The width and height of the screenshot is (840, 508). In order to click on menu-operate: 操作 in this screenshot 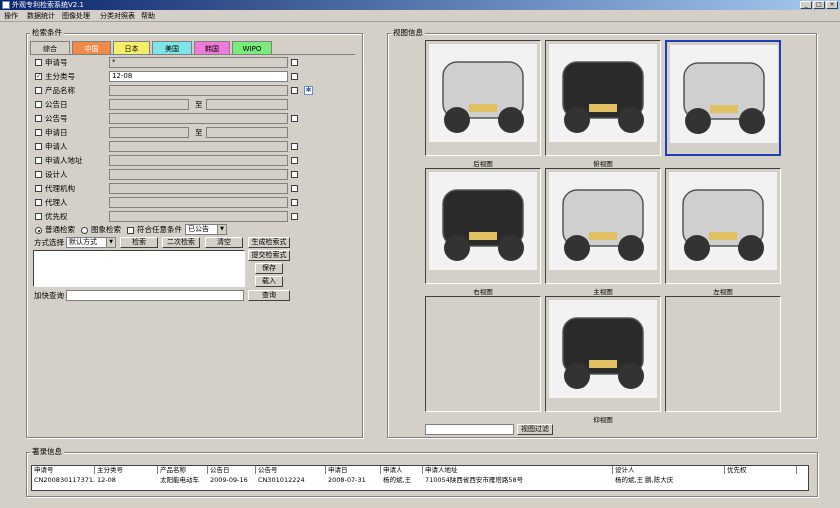, I will do `click(11, 16)`.